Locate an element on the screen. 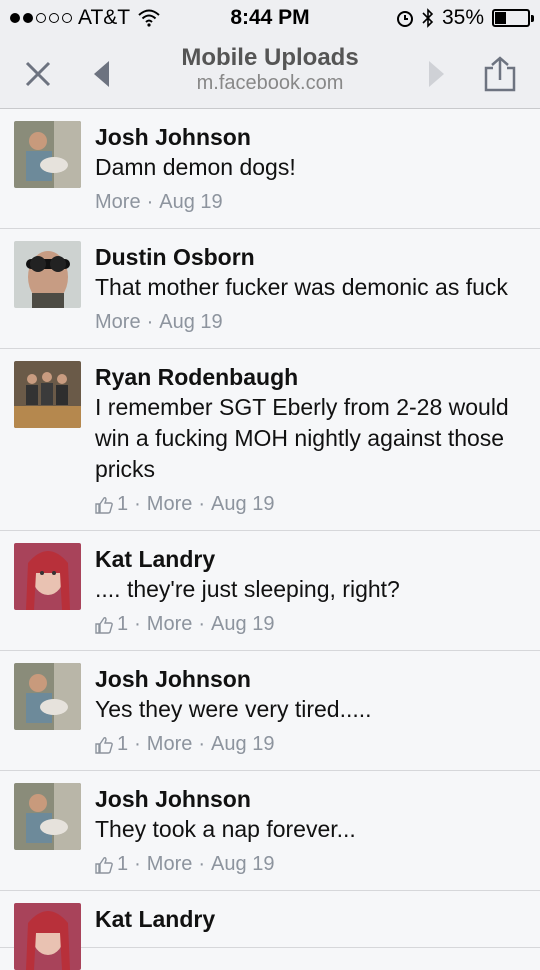 The width and height of the screenshot is (540, 970). battery-icon is located at coordinates (513, 18).